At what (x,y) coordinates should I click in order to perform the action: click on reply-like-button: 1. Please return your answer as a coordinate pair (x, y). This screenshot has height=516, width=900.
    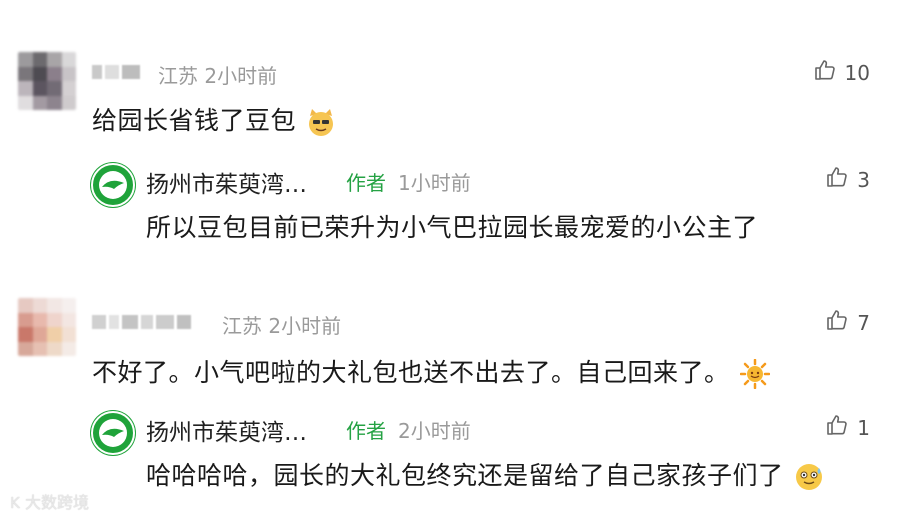
    Looking at the image, I should click on (847, 427).